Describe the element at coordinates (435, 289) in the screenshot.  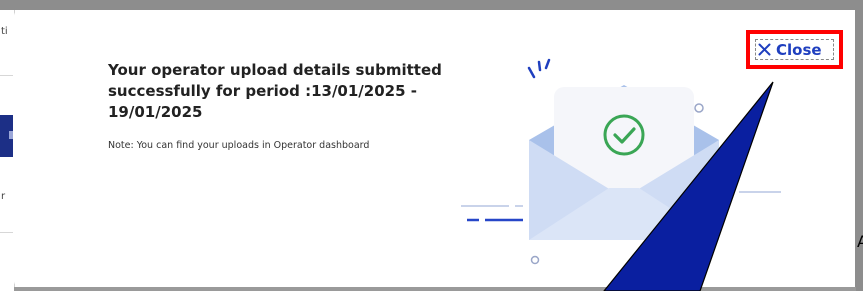
I see `overlay-frame-bottom` at that location.